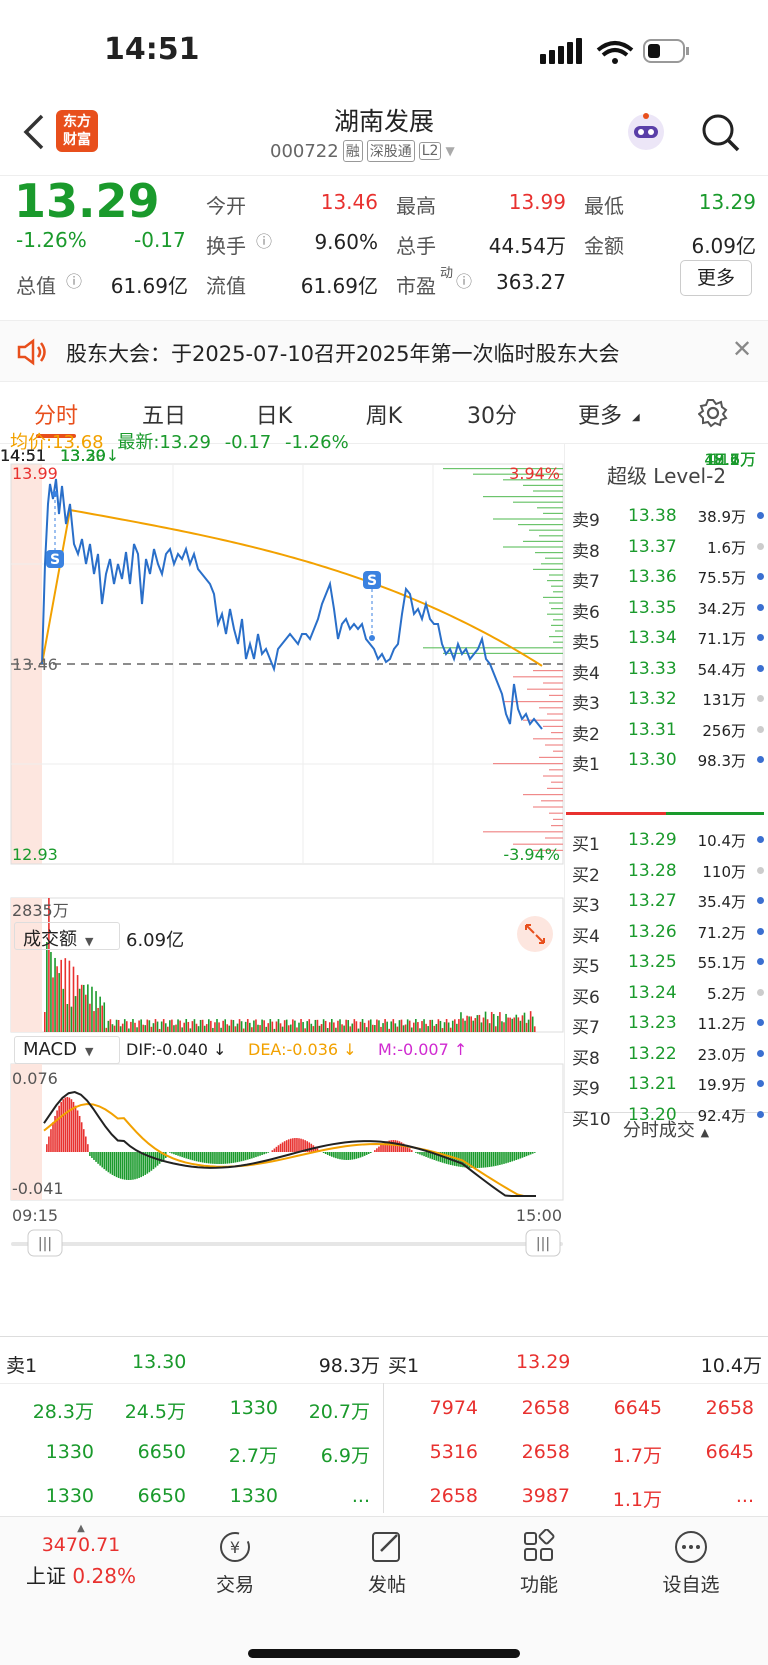 This screenshot has width=768, height=1665. Describe the element at coordinates (670, 841) in the screenshot. I see `buy-level-1: 买1 13.29 10.4万` at that location.